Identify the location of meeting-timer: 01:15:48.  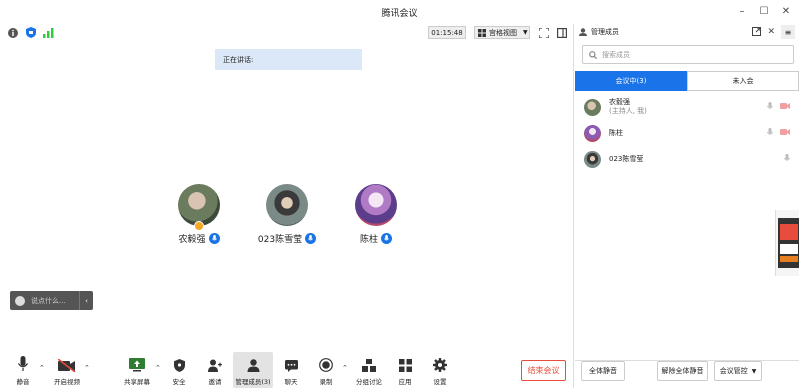
(447, 32).